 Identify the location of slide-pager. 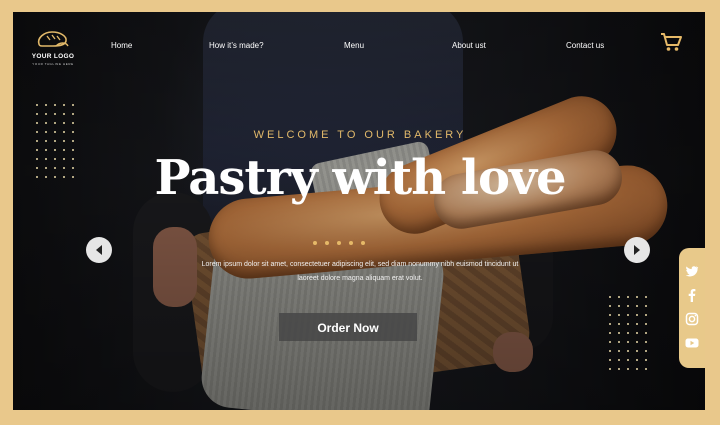
(343, 241).